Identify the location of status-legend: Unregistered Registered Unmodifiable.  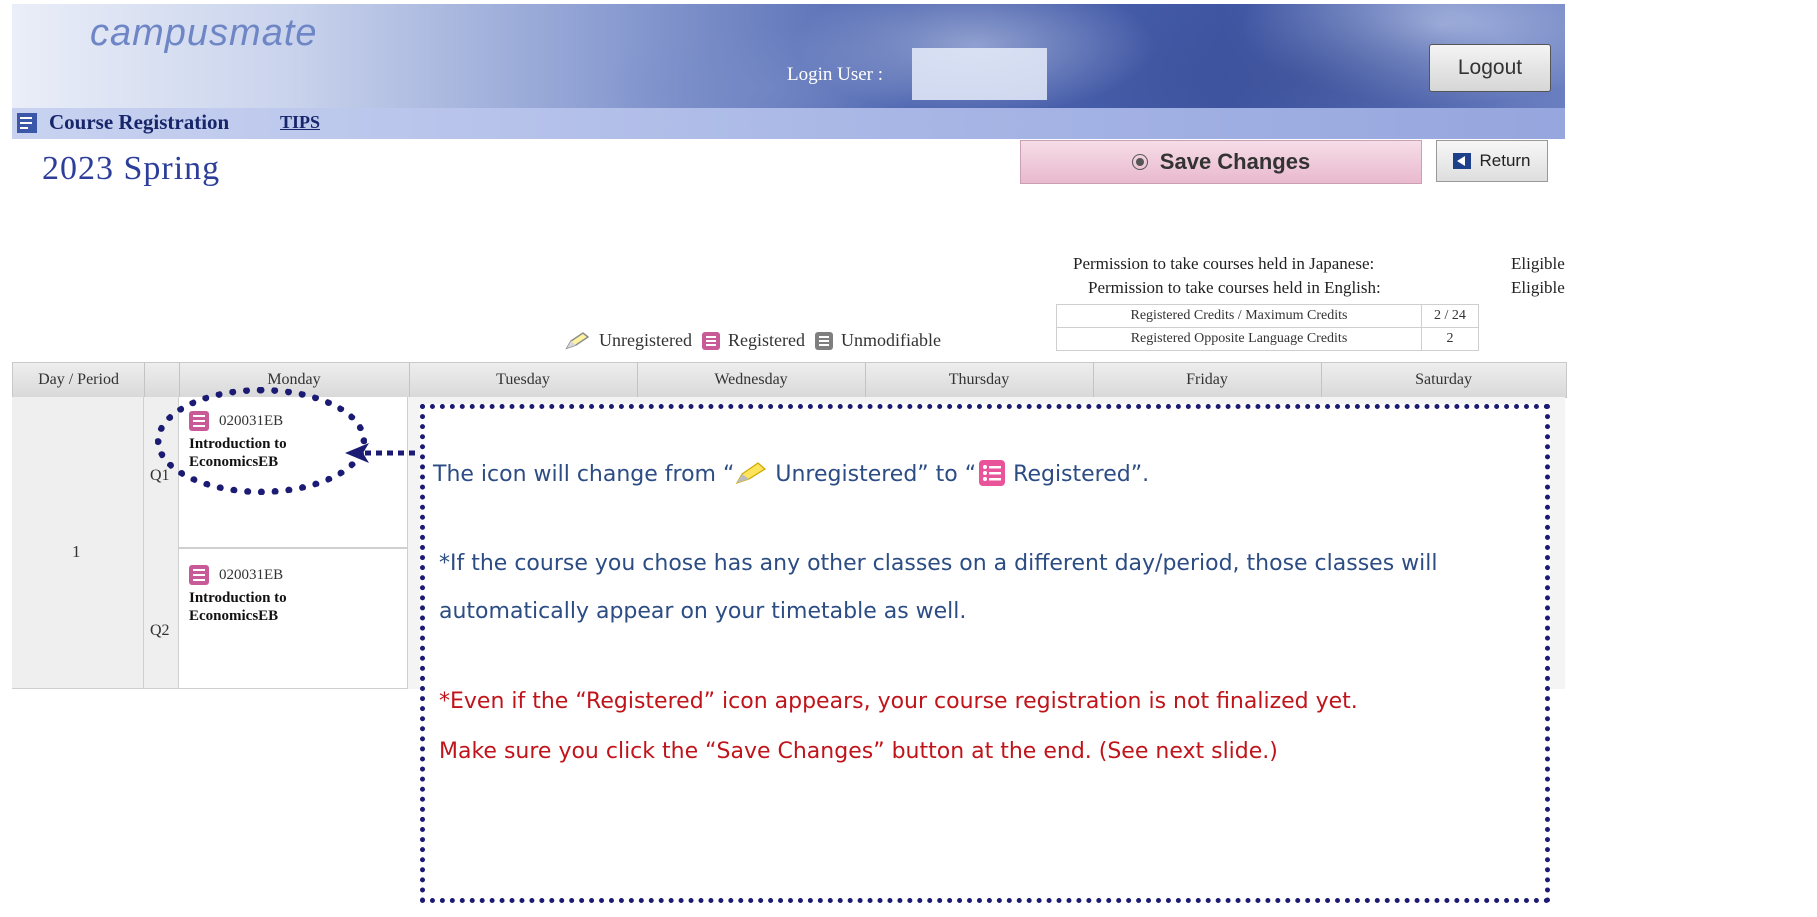
(752, 340).